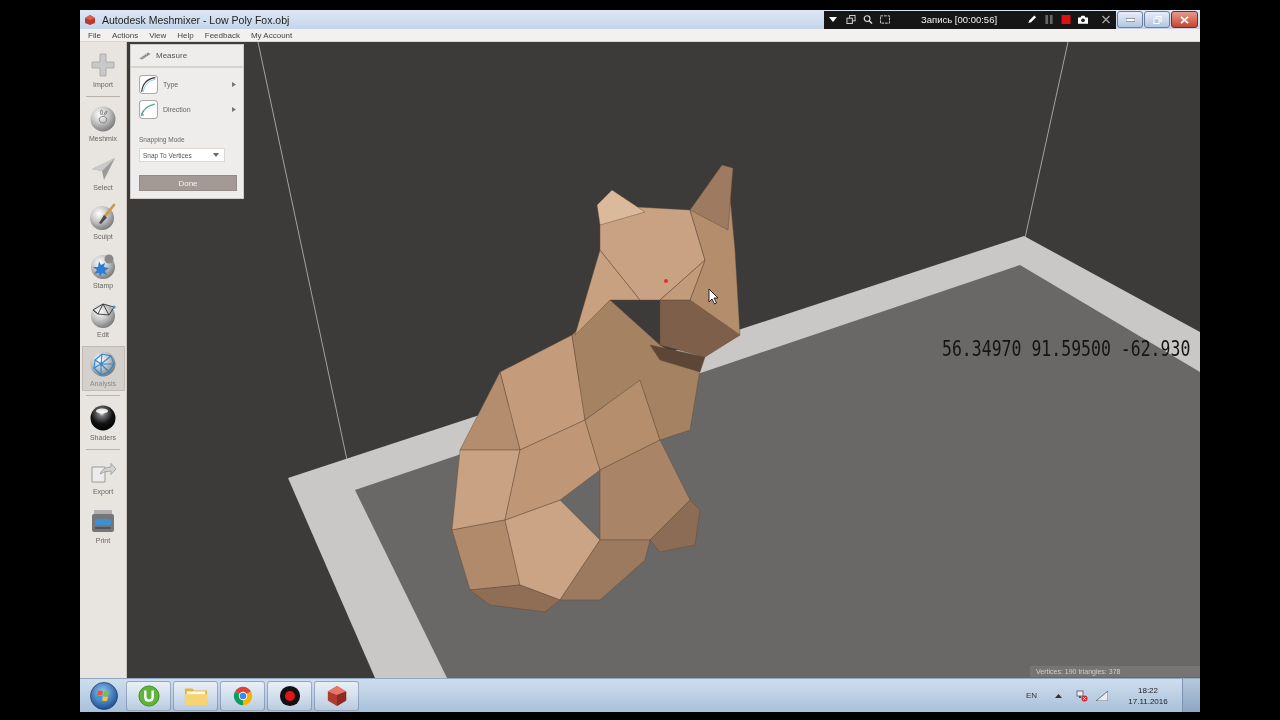 The width and height of the screenshot is (1280, 720). What do you see at coordinates (125, 35) in the screenshot?
I see `menu-item: Actions` at bounding box center [125, 35].